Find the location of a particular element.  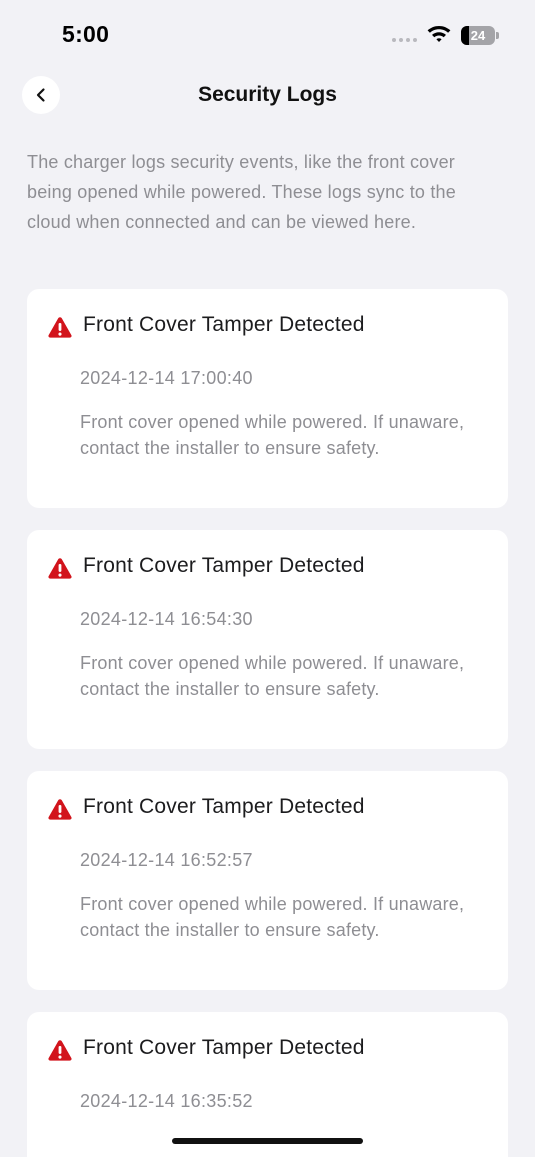

battery-icon: 24 is located at coordinates (480, 35).